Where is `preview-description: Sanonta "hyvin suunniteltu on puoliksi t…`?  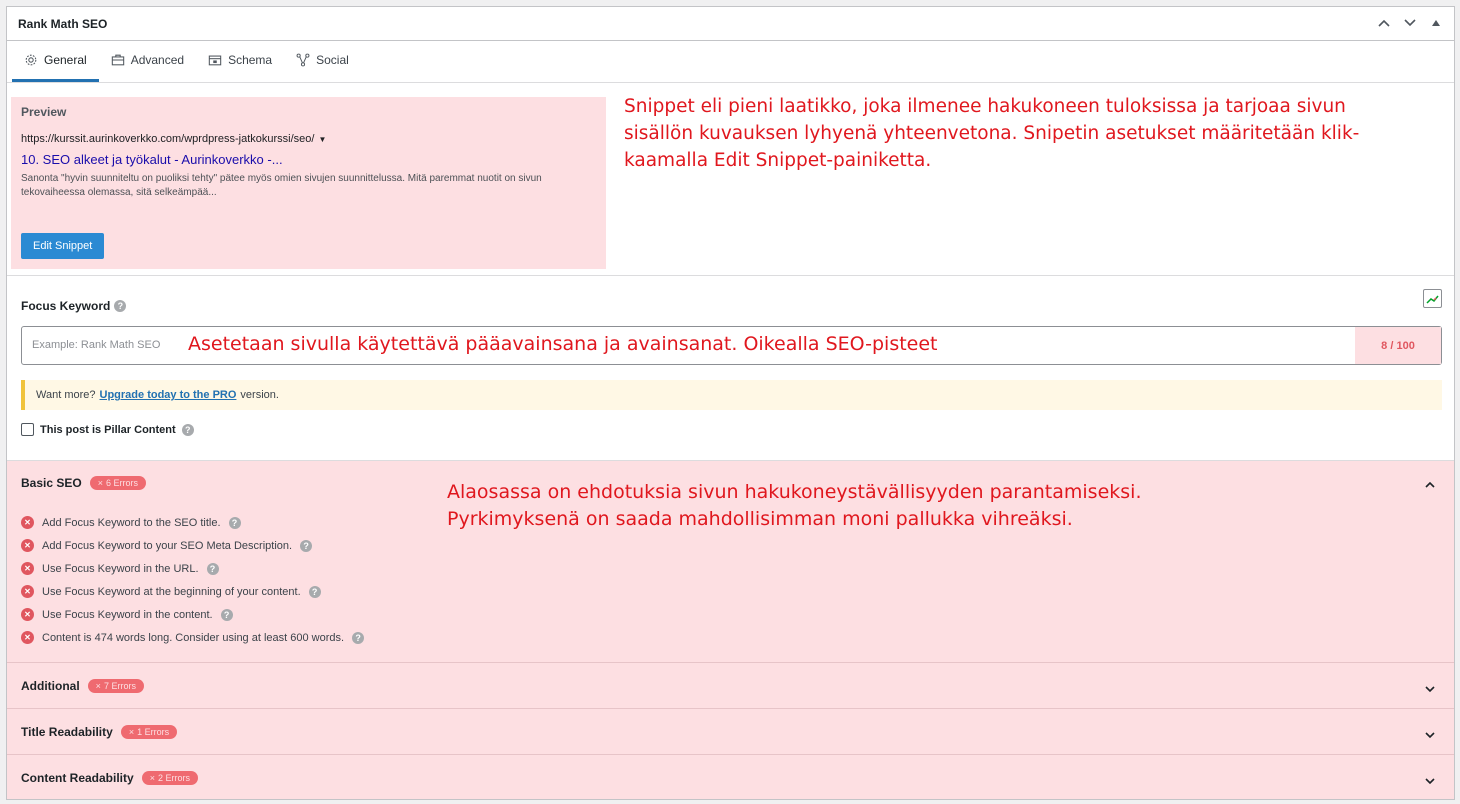
preview-description: Sanonta "hyvin suunniteltu on puoliksi t… is located at coordinates (281, 185).